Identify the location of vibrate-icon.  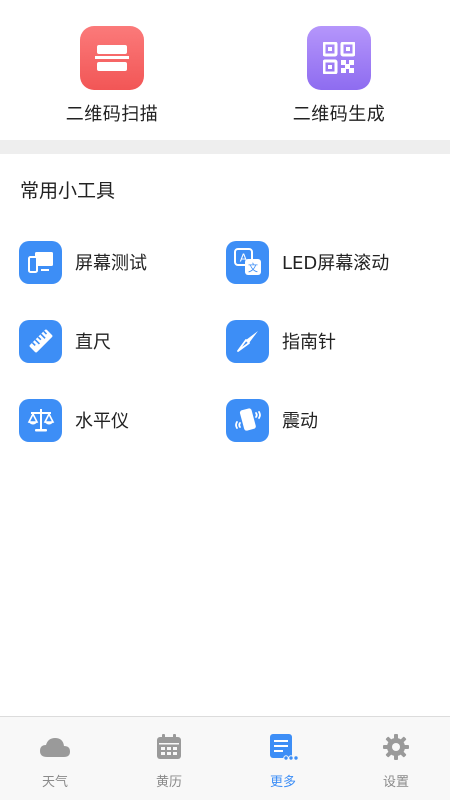
(247, 420).